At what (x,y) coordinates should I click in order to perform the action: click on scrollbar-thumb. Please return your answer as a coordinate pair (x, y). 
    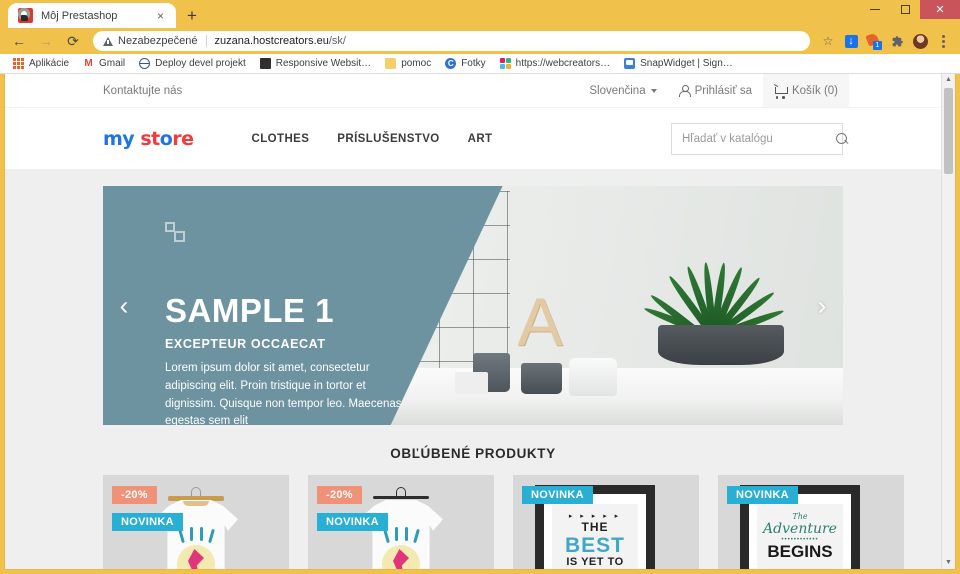
    Looking at the image, I should click on (948, 131).